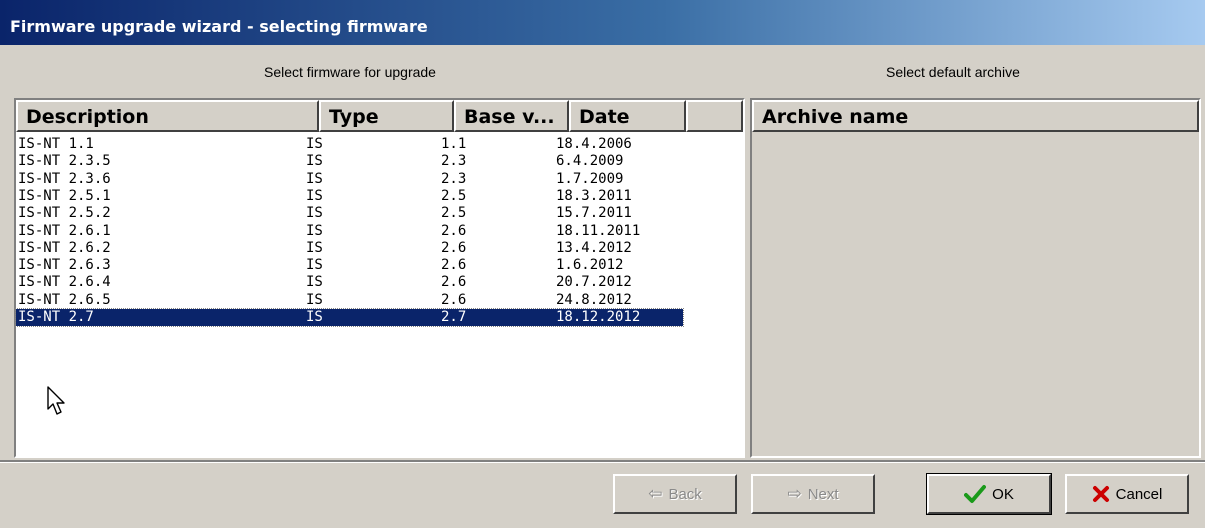 The height and width of the screenshot is (528, 1205). Describe the element at coordinates (349, 144) in the screenshot. I see `table-row: IS-NT 1.1 IS 1.1 18.4.2006` at that location.